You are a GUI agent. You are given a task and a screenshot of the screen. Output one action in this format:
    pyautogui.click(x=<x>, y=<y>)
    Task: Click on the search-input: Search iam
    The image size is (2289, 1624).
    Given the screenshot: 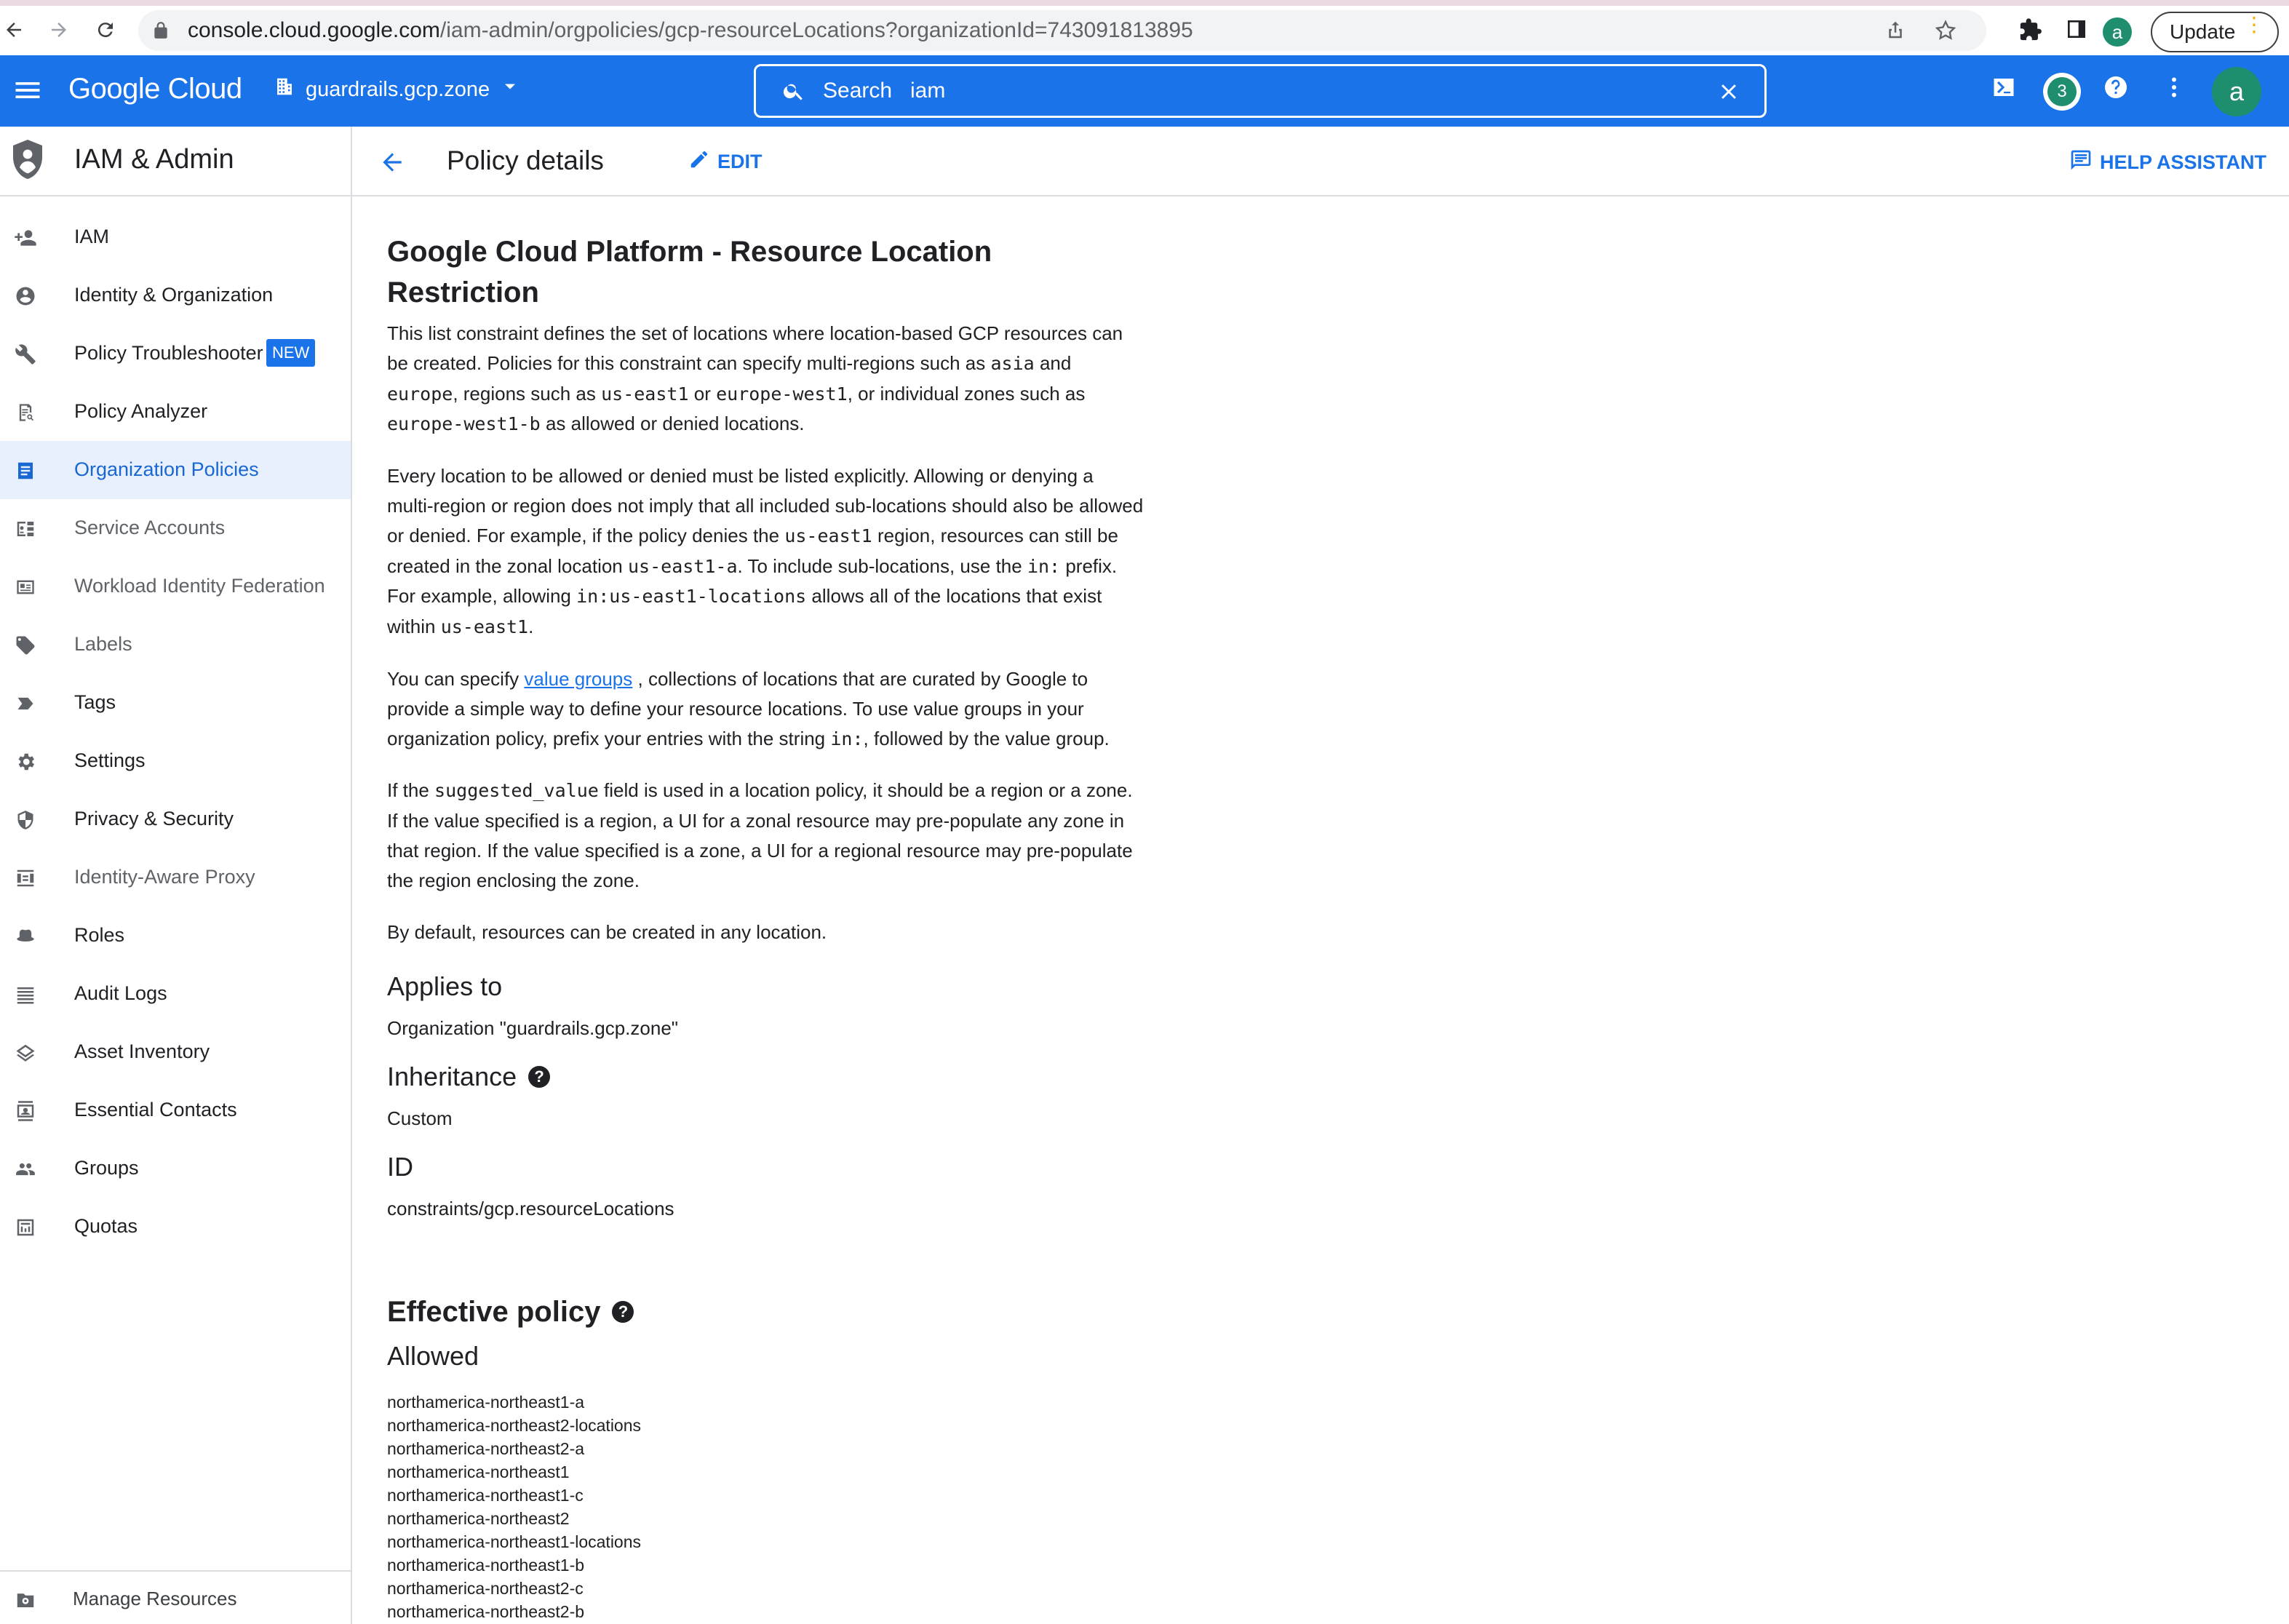 What is the action you would take?
    pyautogui.click(x=1261, y=91)
    